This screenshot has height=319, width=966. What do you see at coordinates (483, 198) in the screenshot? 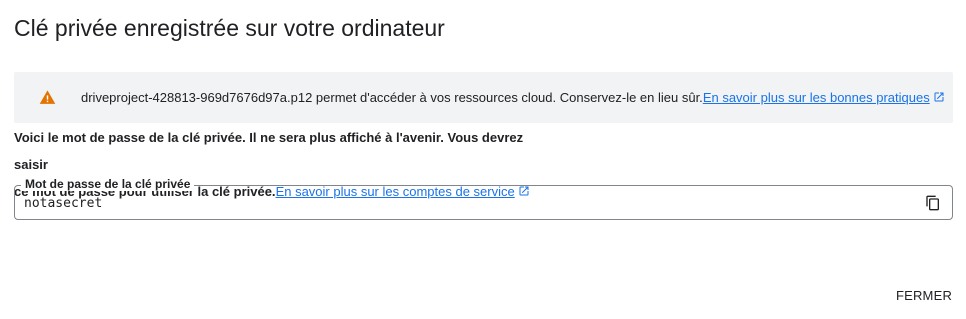
I see `password-field: Mot de passe de la clé privée notasecret` at bounding box center [483, 198].